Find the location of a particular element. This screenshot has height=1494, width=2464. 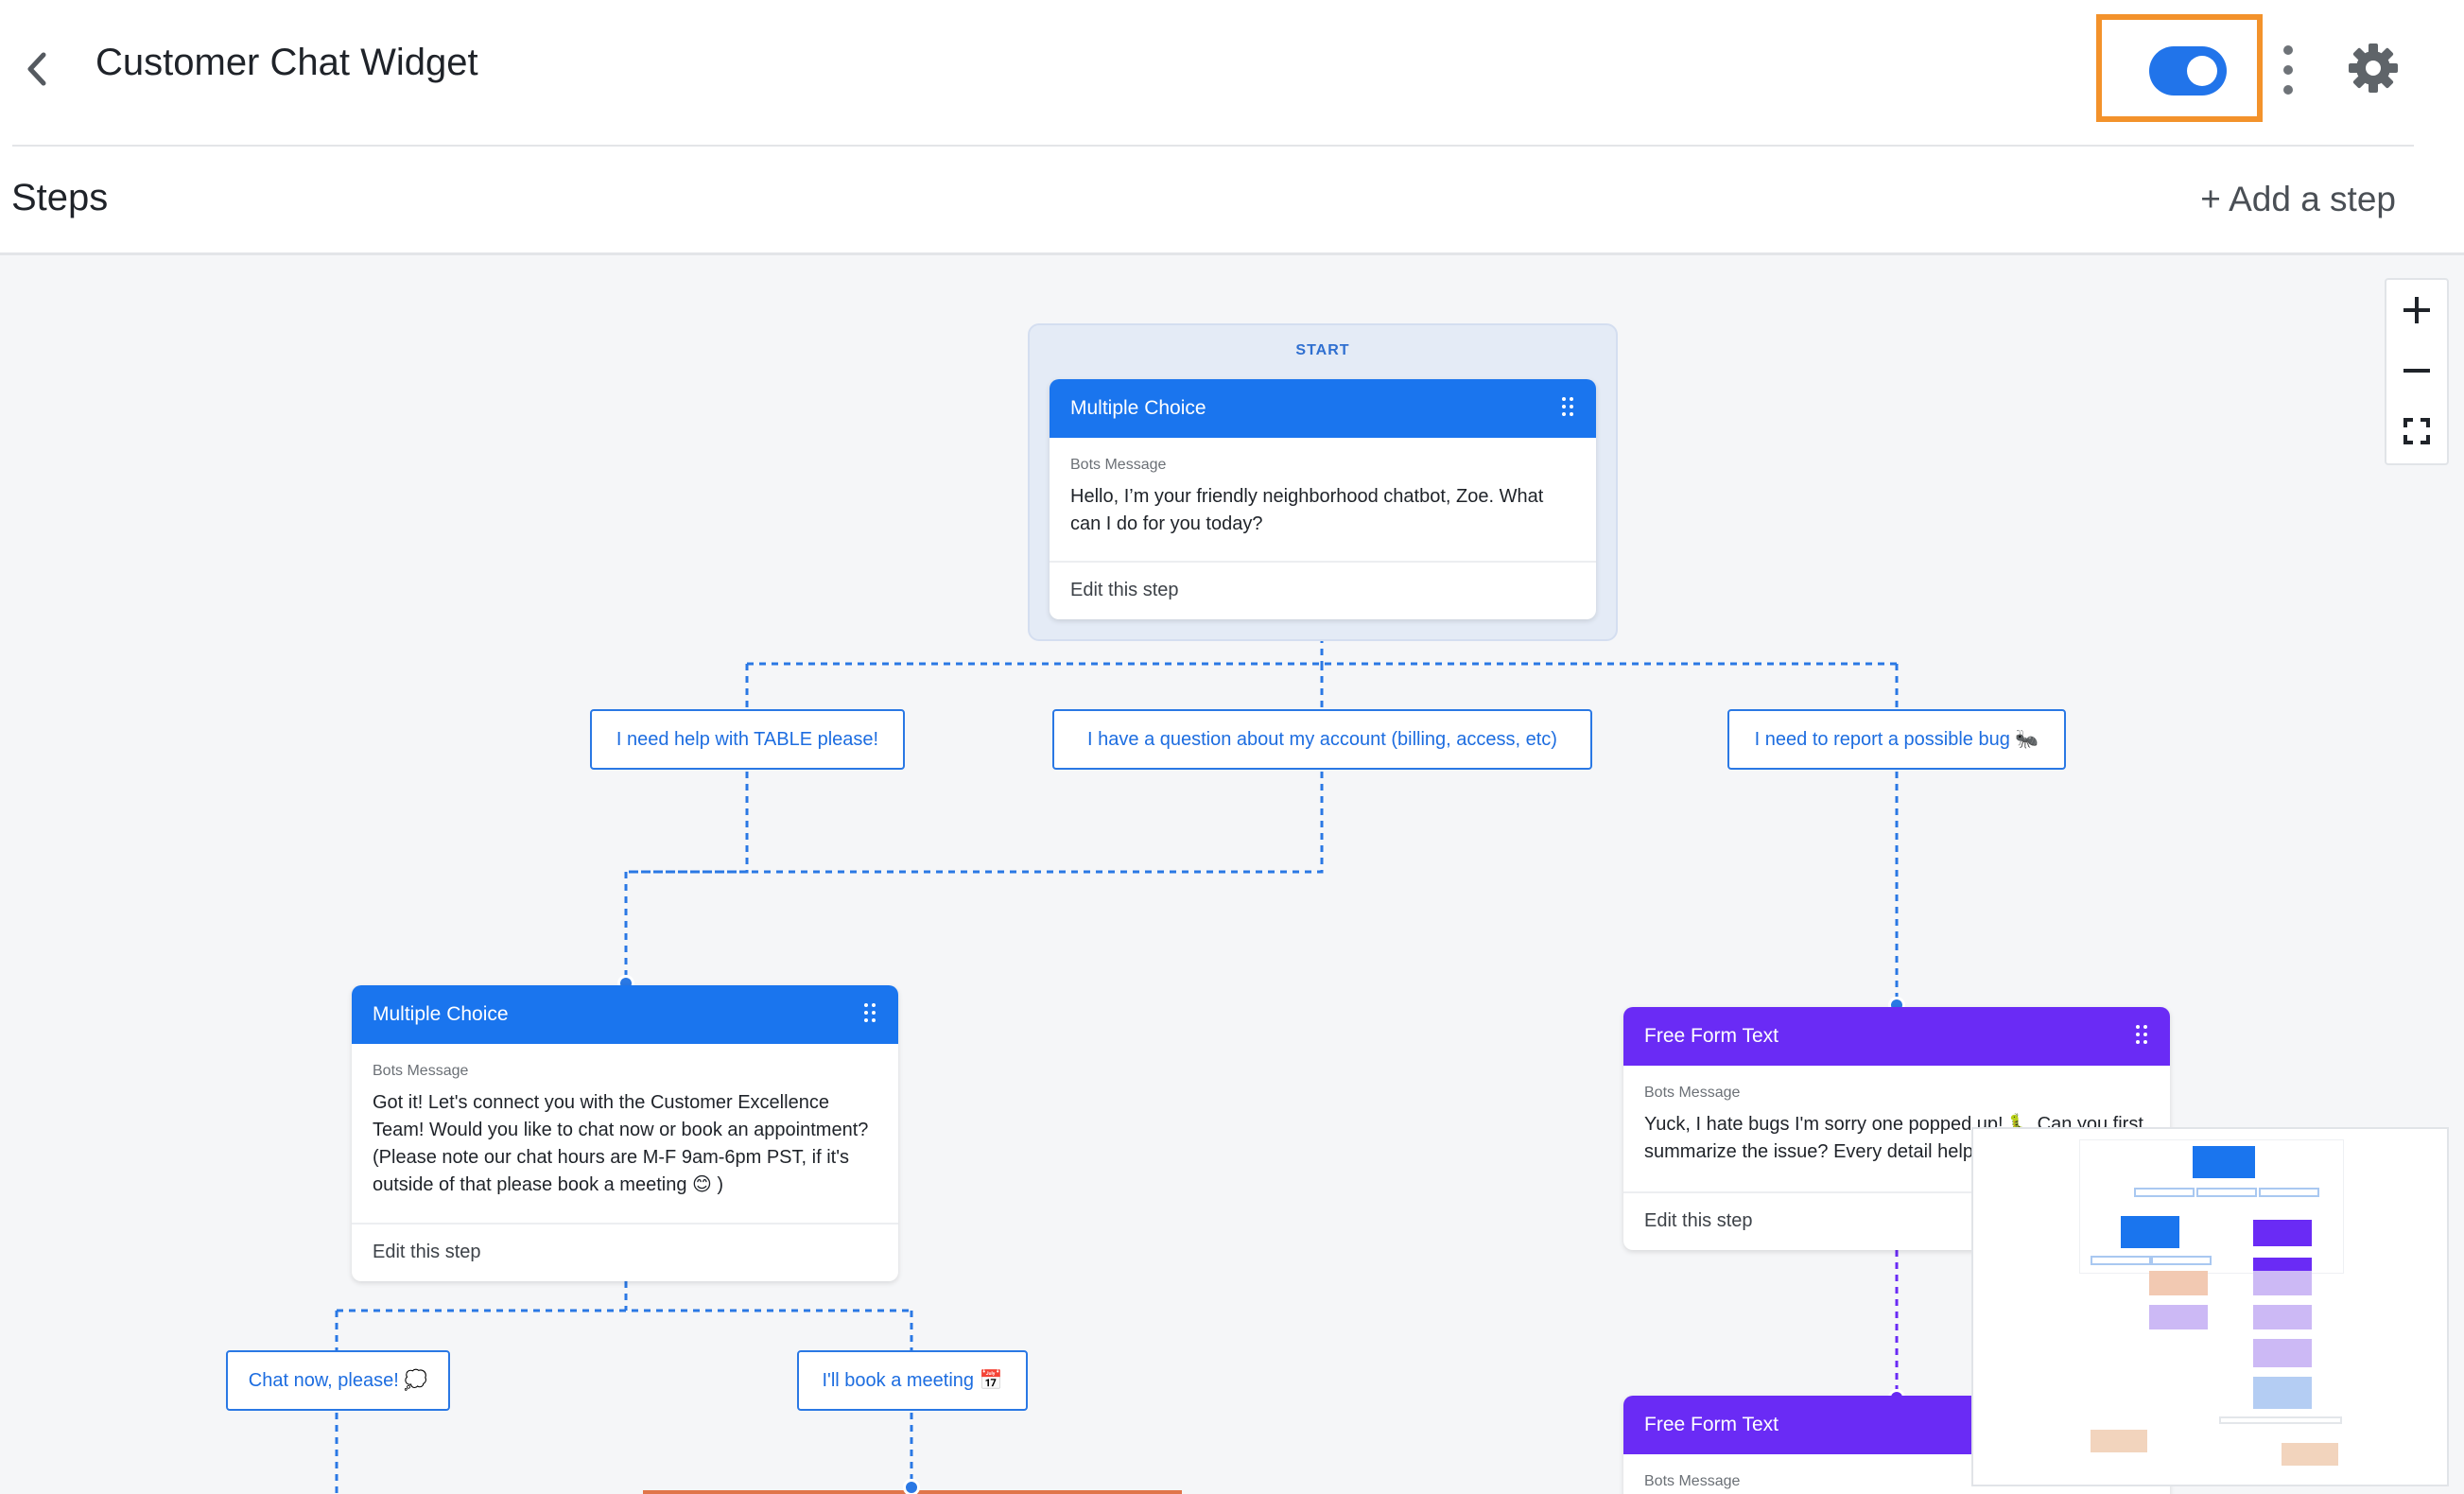

gear-icon is located at coordinates (2373, 68).